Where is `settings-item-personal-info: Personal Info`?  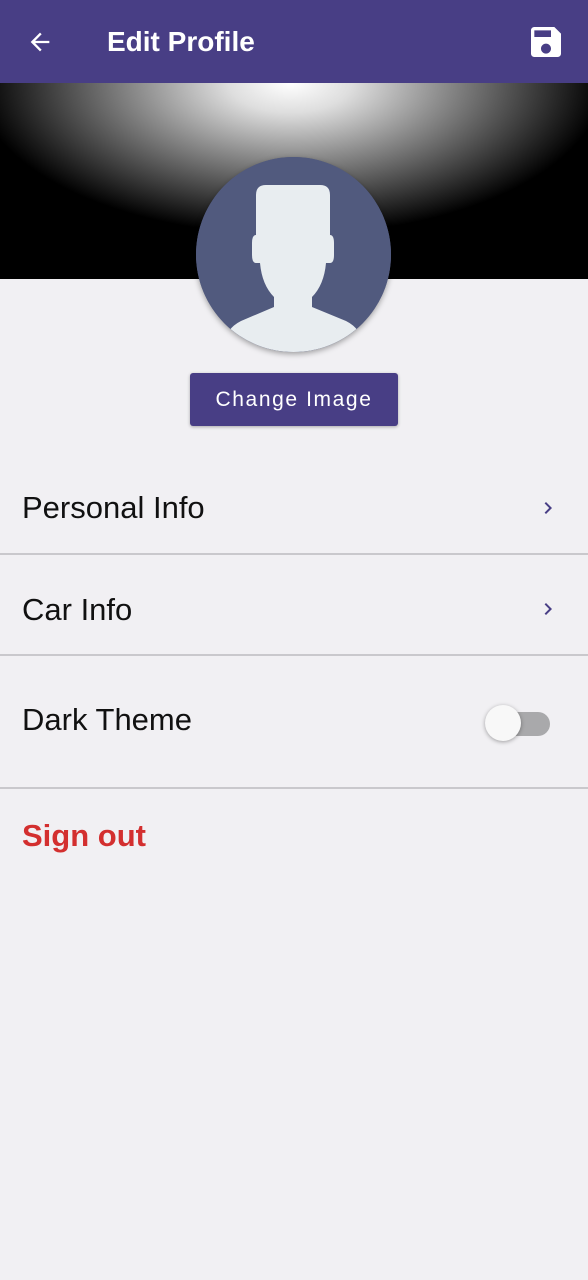 settings-item-personal-info: Personal Info is located at coordinates (294, 510).